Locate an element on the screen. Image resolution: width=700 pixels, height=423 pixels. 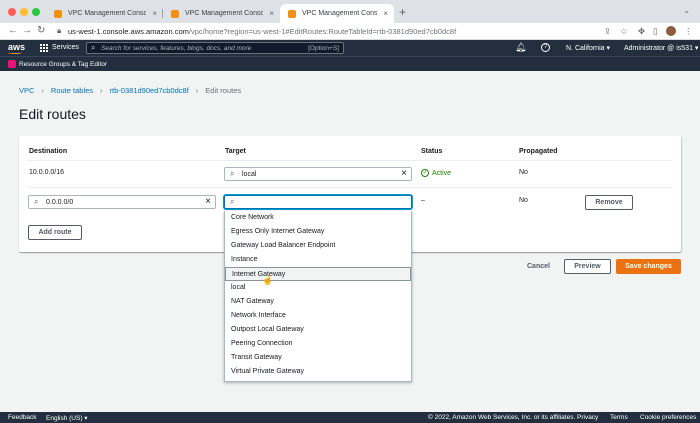
maximize-window-button is located at coordinates (36, 12).